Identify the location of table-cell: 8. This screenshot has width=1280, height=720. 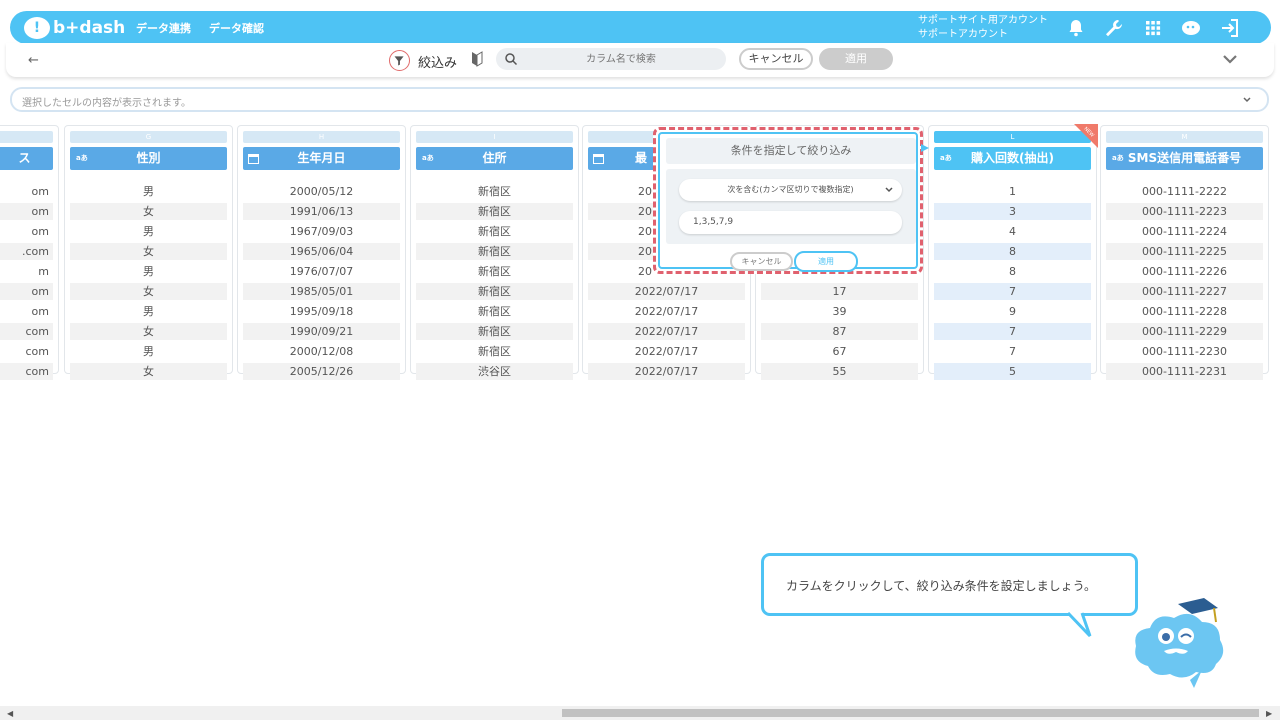
(1012, 251).